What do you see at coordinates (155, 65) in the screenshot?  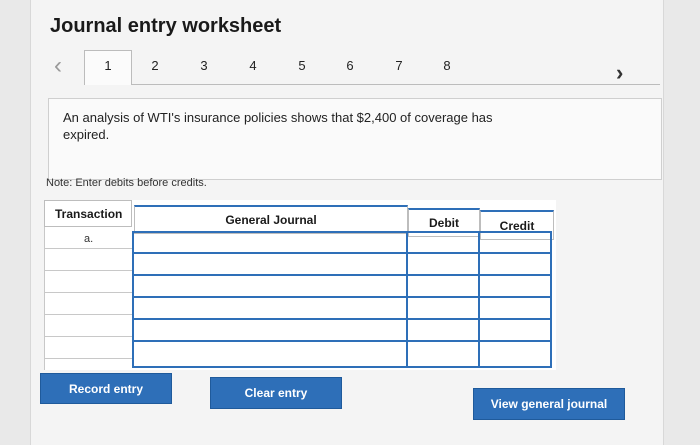 I see `tab-2: 2` at bounding box center [155, 65].